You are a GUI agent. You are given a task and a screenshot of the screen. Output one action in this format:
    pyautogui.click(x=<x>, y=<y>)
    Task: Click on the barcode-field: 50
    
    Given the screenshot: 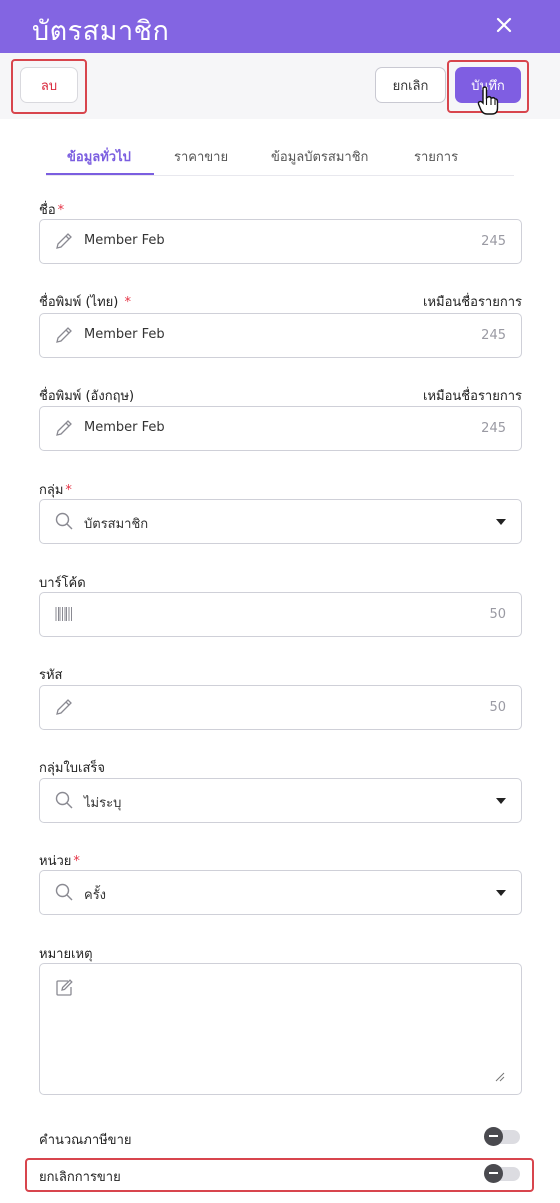 What is the action you would take?
    pyautogui.click(x=280, y=614)
    